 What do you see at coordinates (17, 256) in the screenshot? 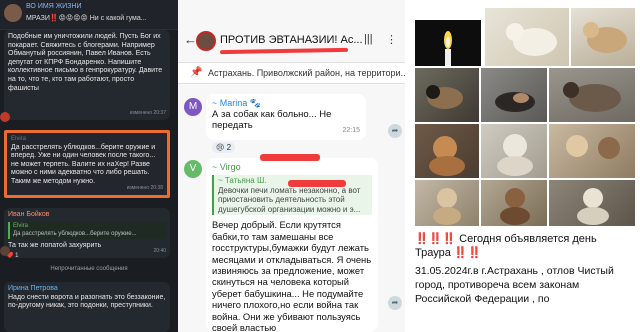
I see `reaction-count: 1` at bounding box center [17, 256].